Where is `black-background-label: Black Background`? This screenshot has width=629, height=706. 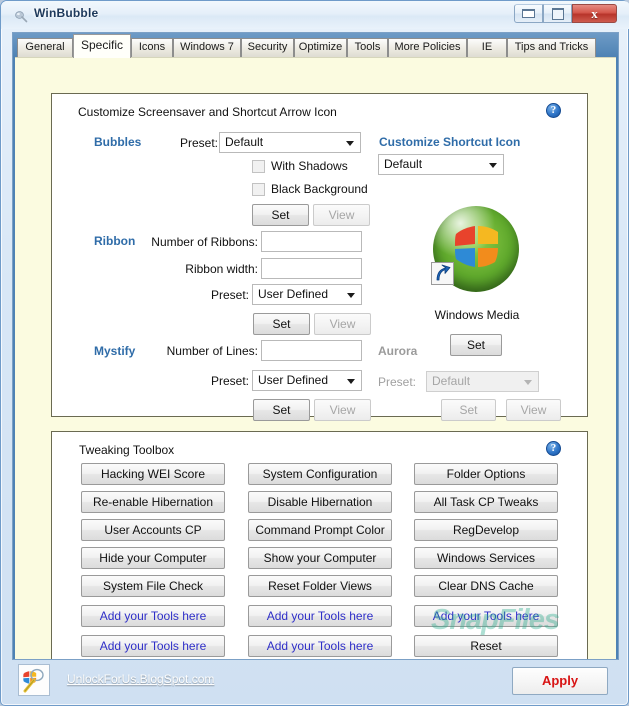
black-background-label: Black Background is located at coordinates (319, 189).